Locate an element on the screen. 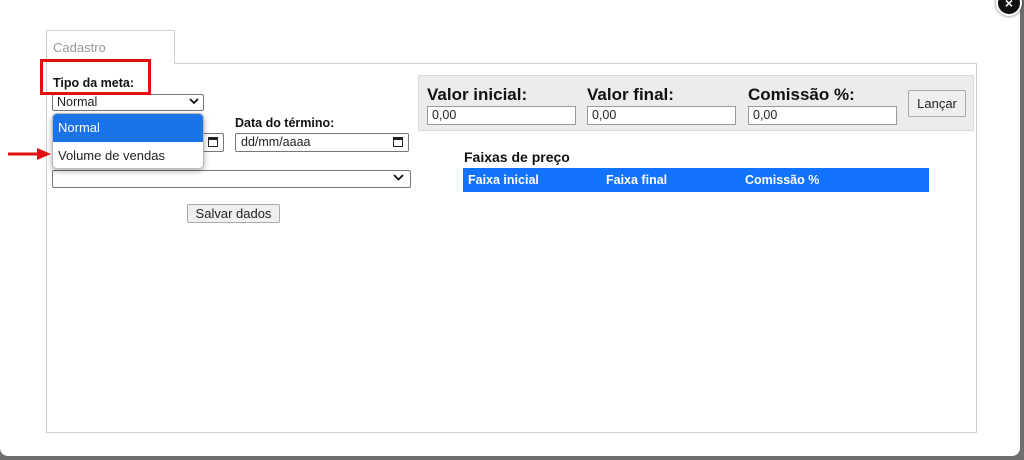  faixas-table-header: Faixa inicial Faixa final Comissão % is located at coordinates (696, 180).